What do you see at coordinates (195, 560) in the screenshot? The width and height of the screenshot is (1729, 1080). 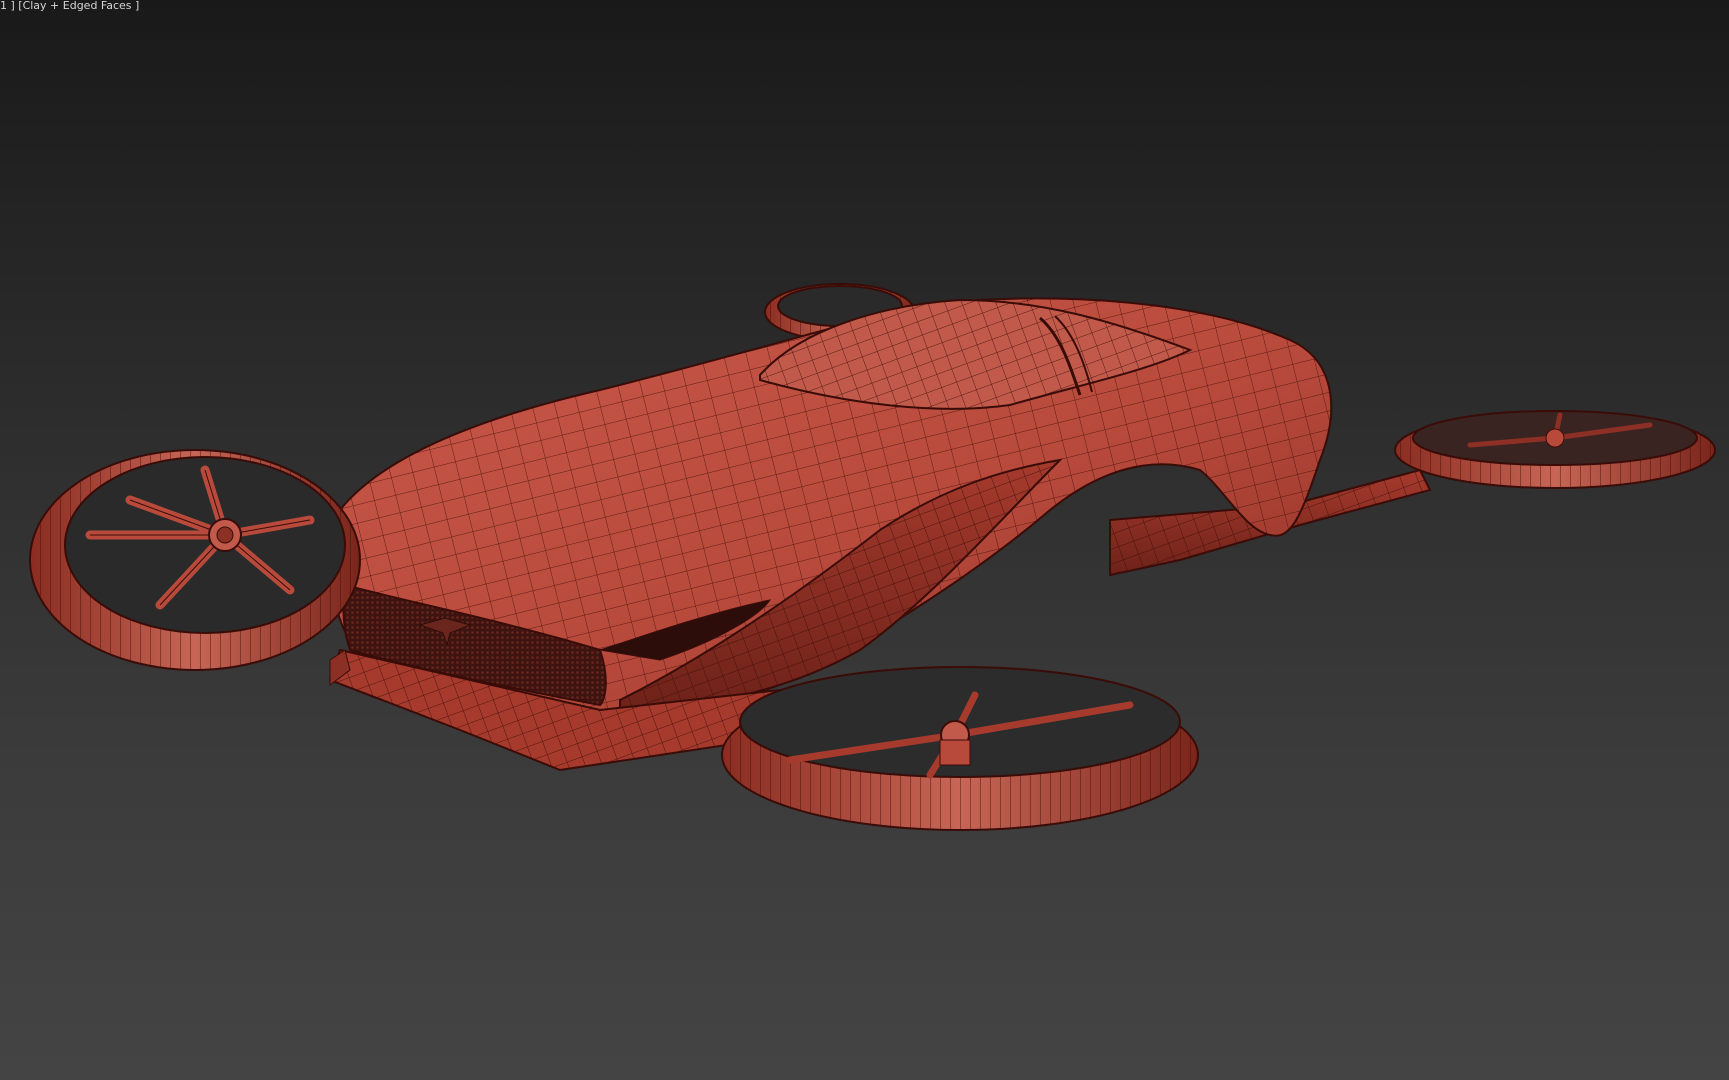 I see `rotor-front-left` at bounding box center [195, 560].